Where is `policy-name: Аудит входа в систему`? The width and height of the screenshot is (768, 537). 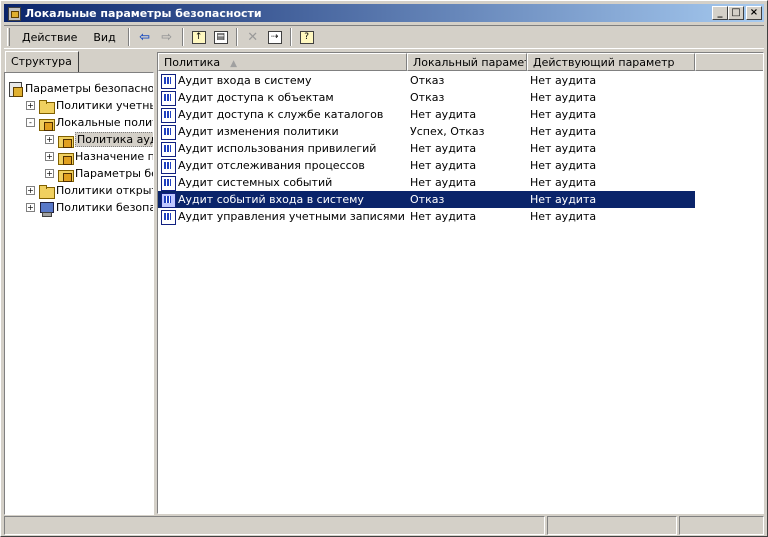
policy-name: Аудит входа в систему is located at coordinates (245, 80).